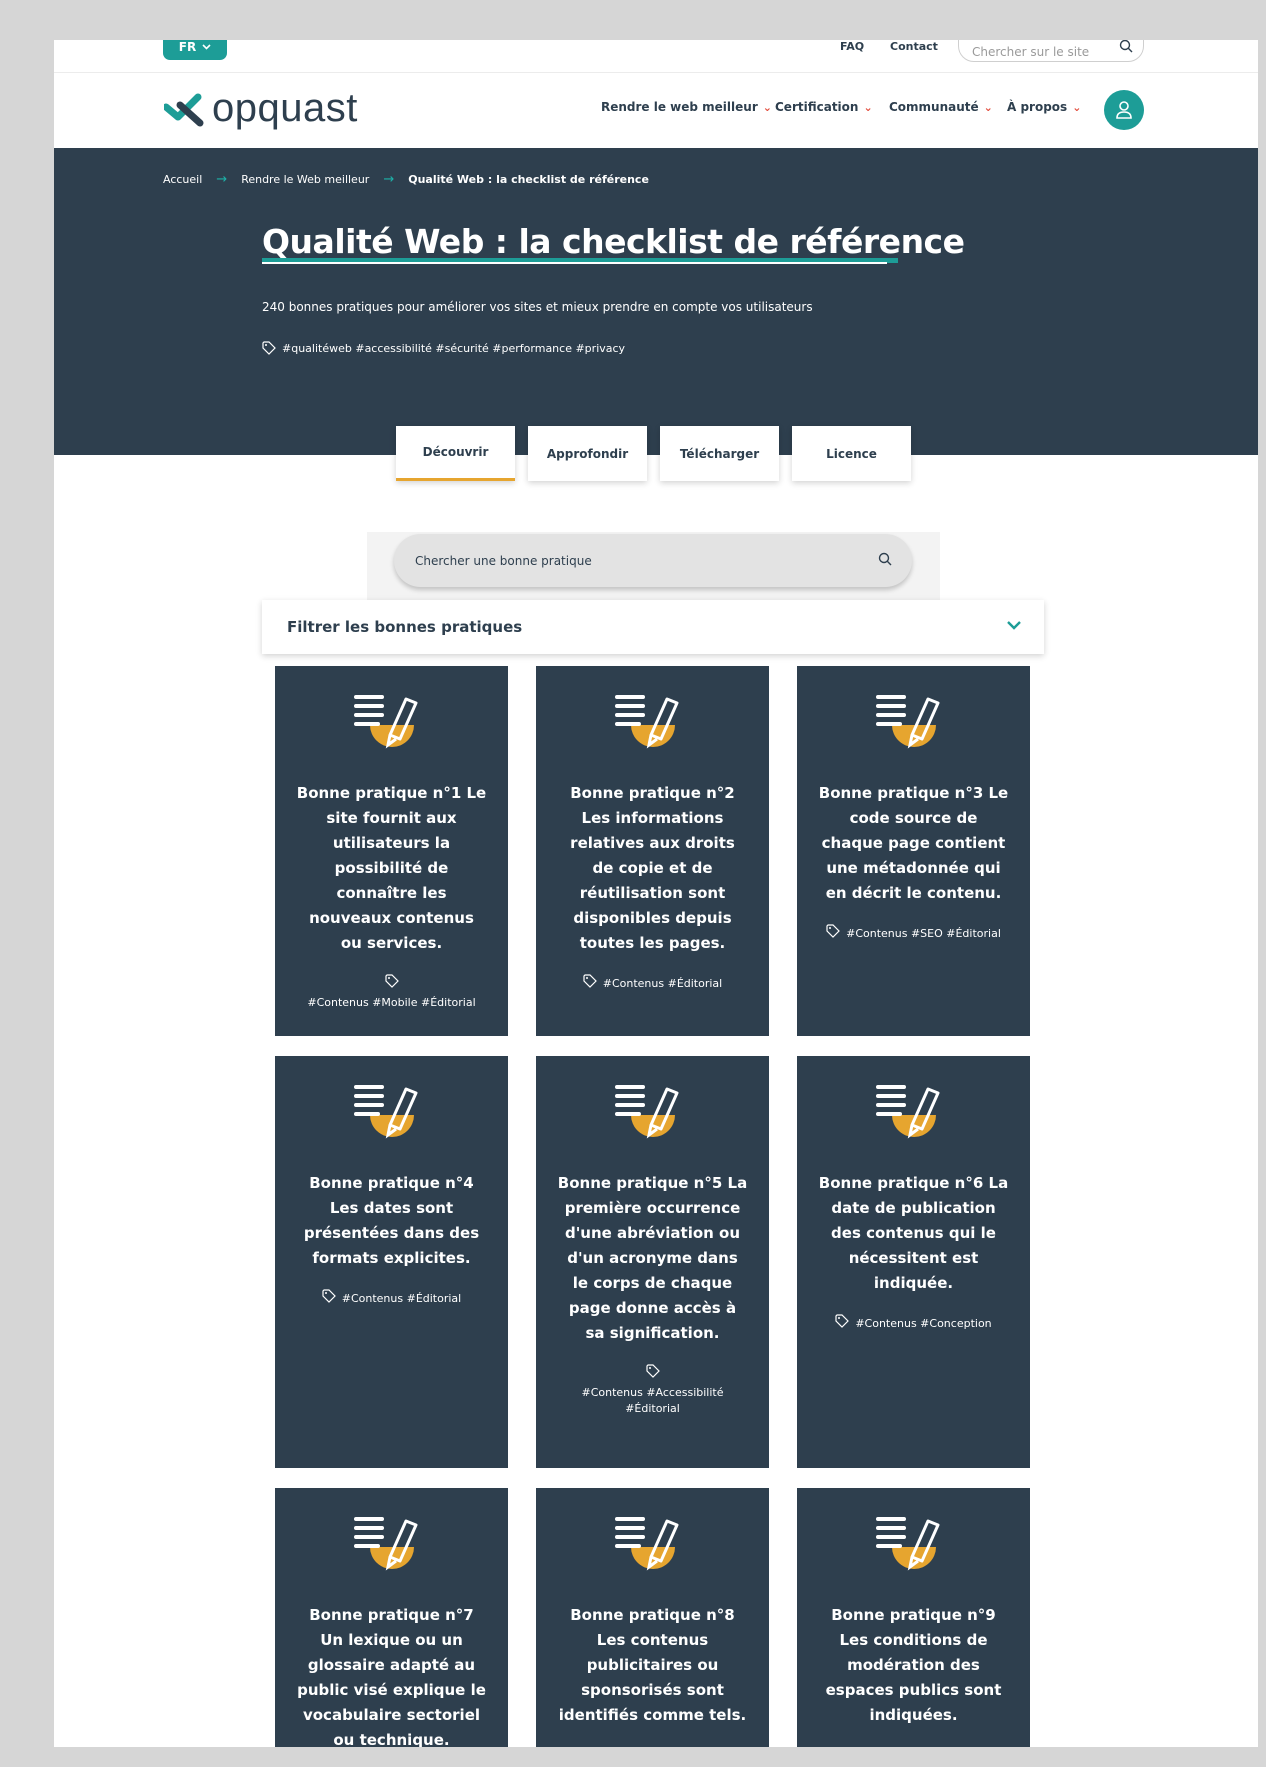 The width and height of the screenshot is (1266, 1767). Describe the element at coordinates (852, 46) in the screenshot. I see `faq-link: FAQ` at that location.